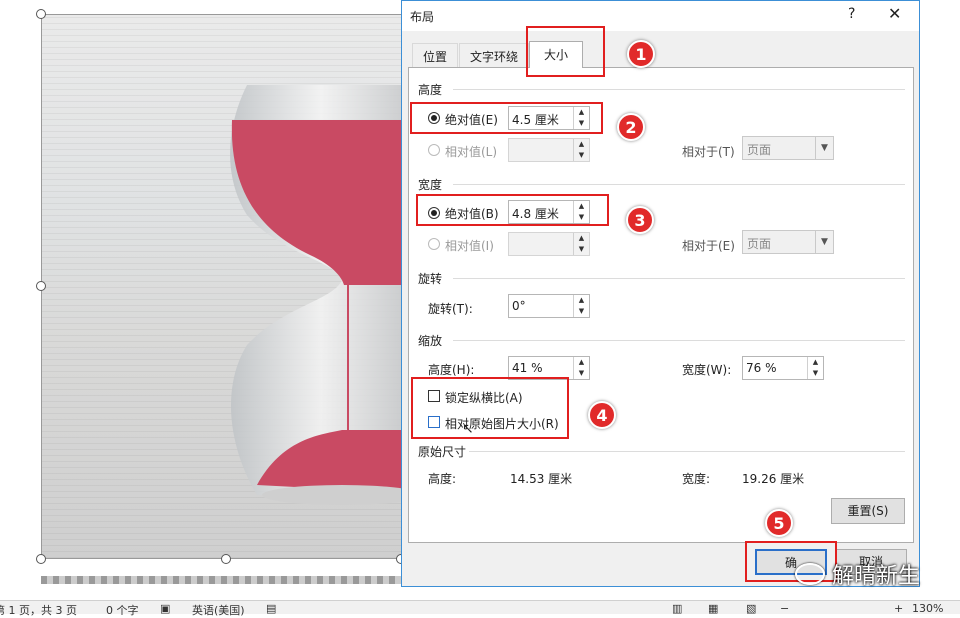 This screenshot has width=960, height=618. Describe the element at coordinates (640, 220) in the screenshot. I see `annotation-badge: 3` at that location.